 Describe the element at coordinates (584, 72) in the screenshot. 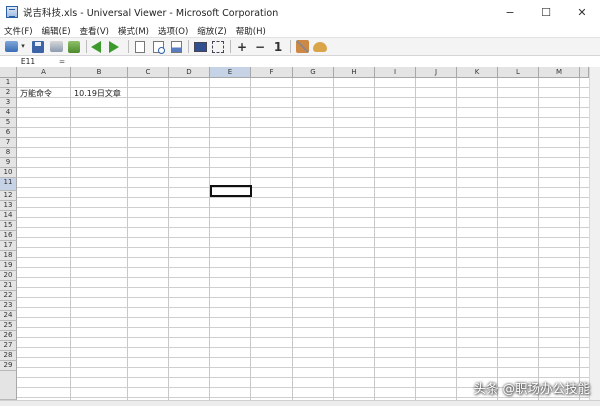

I see `column-header` at that location.